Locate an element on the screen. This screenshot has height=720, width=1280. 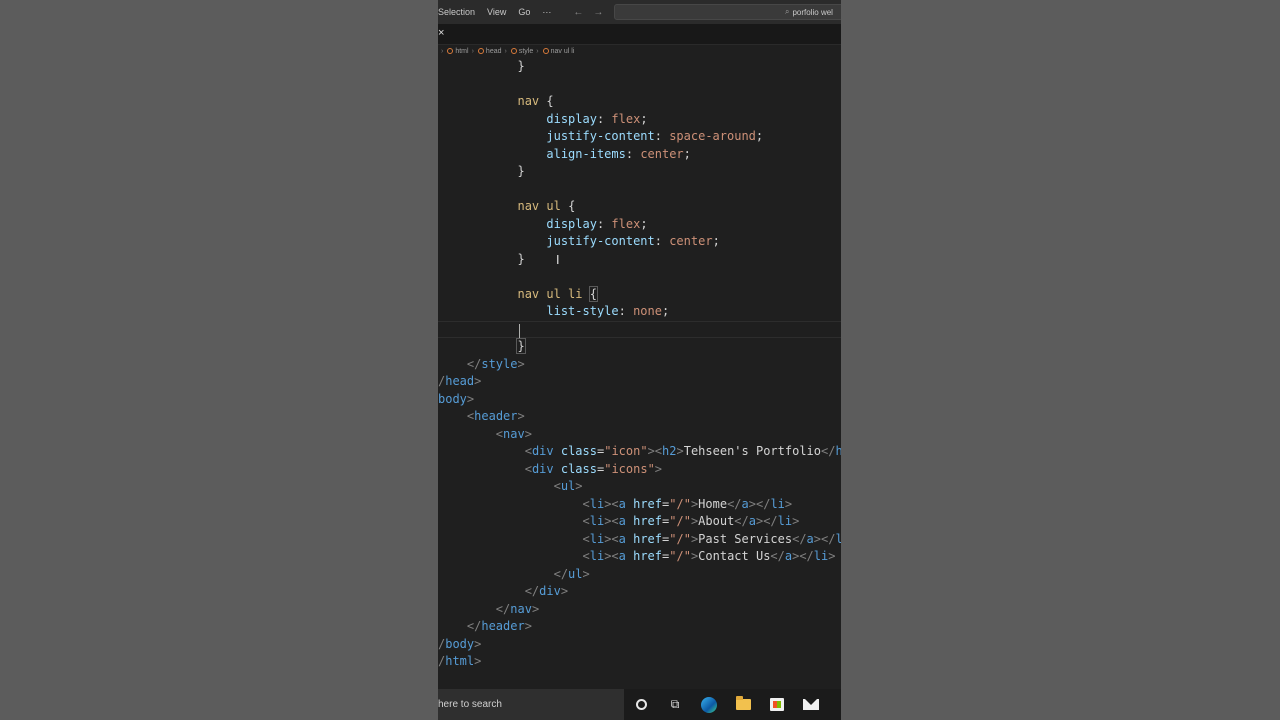
edge-icon is located at coordinates (709, 704).